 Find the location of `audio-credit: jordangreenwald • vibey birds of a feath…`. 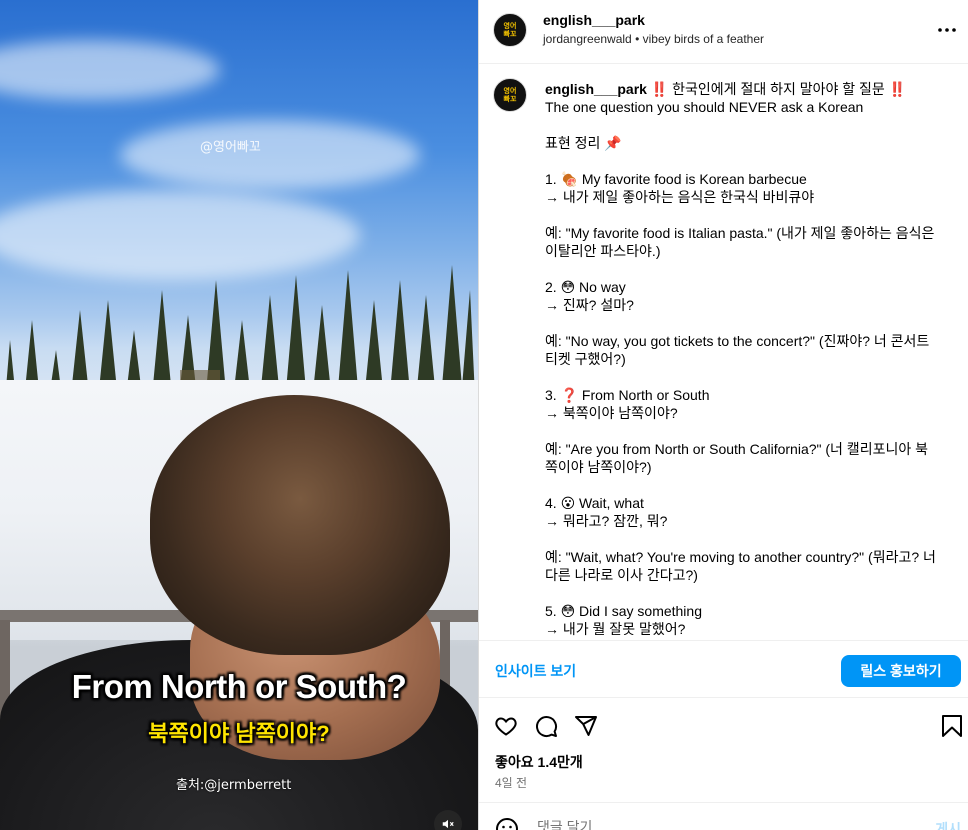

audio-credit: jordangreenwald • vibey birds of a feath… is located at coordinates (653, 39).